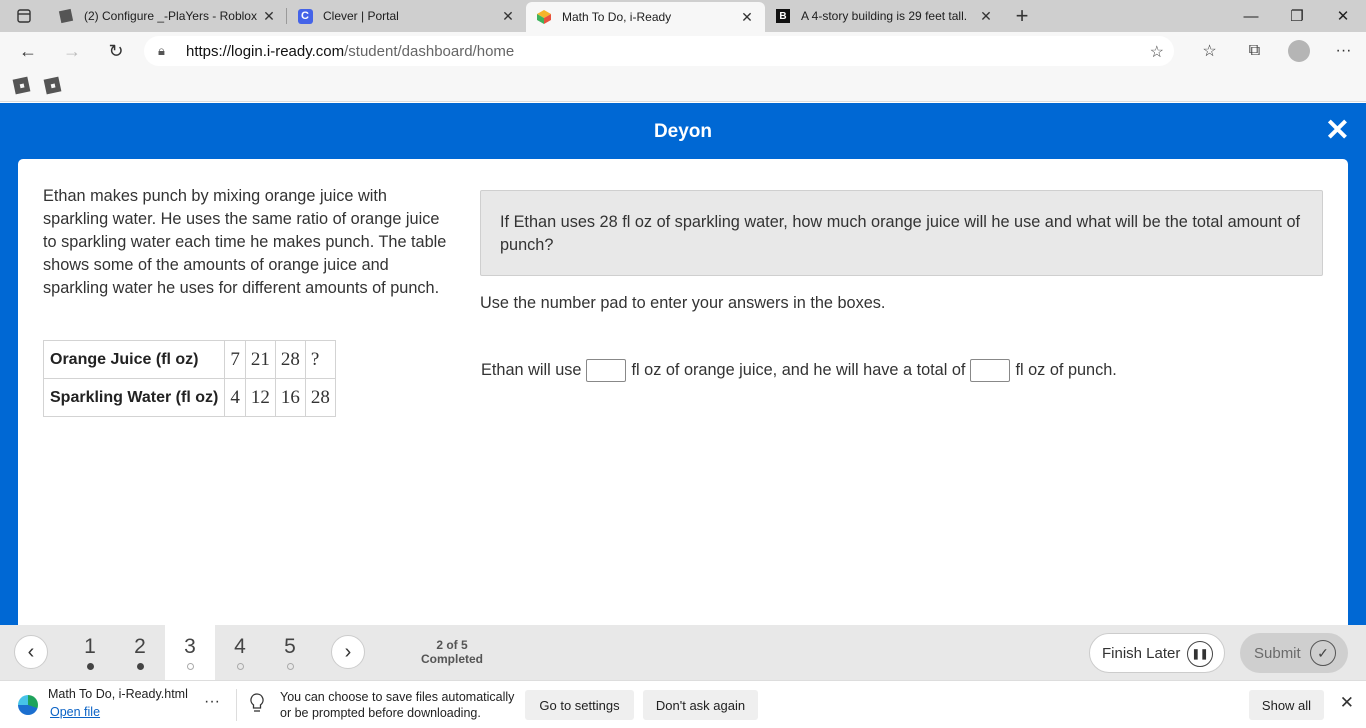 The width and height of the screenshot is (1366, 728). I want to click on table-cell: 28, so click(320, 397).